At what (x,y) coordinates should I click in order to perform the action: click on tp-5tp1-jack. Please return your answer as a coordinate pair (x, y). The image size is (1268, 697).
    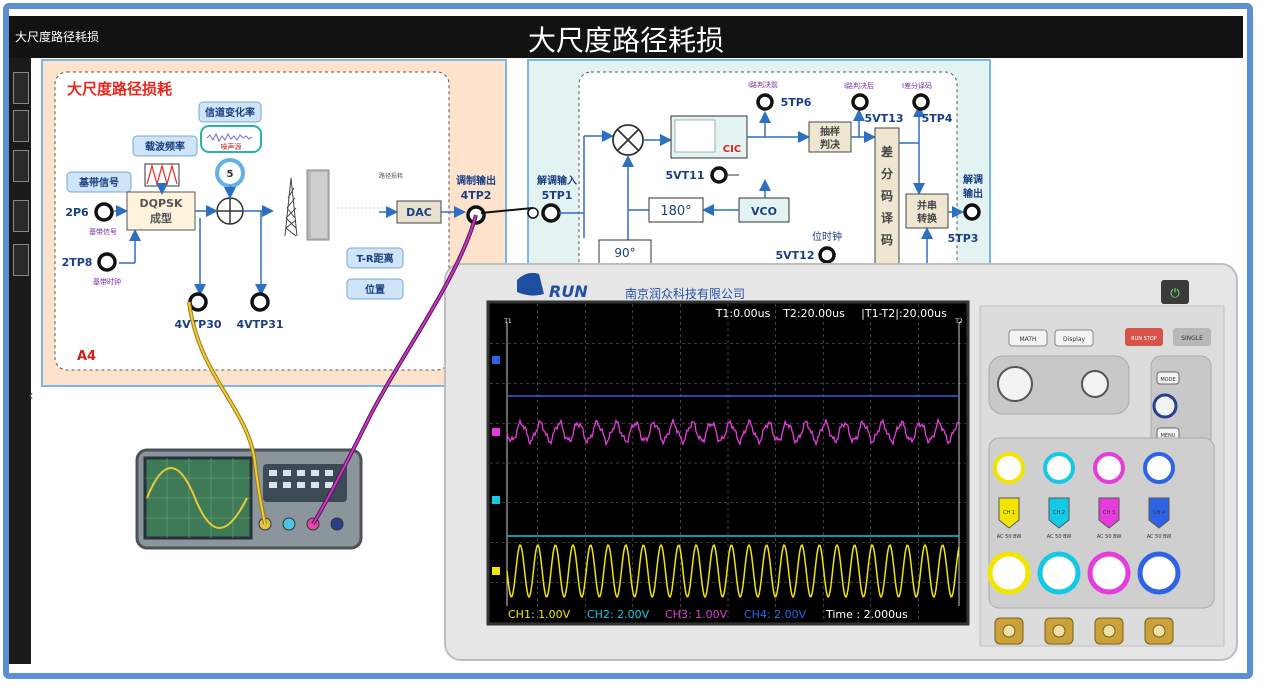
    Looking at the image, I should click on (551, 213).